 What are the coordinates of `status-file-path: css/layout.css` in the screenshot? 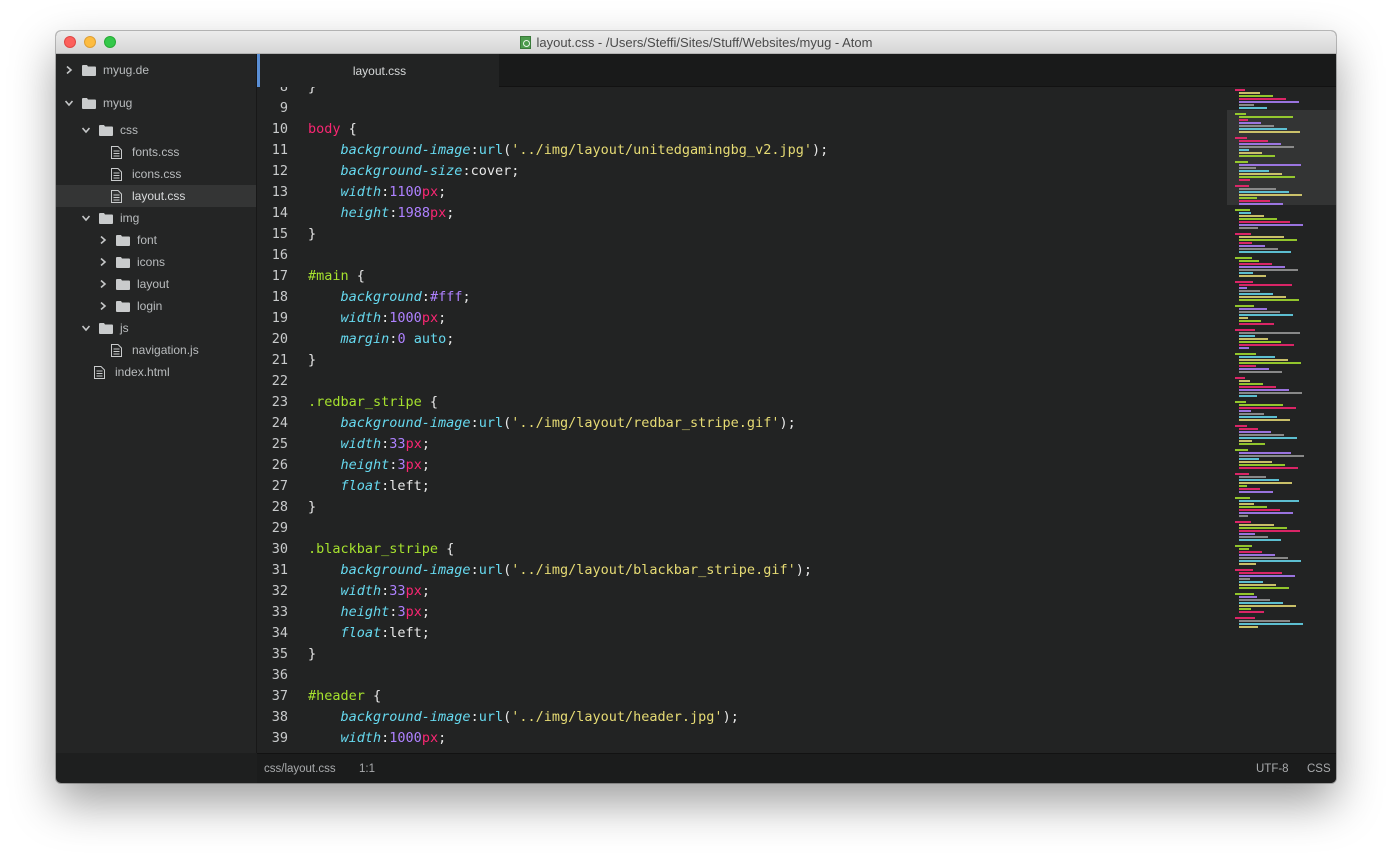 It's located at (300, 768).